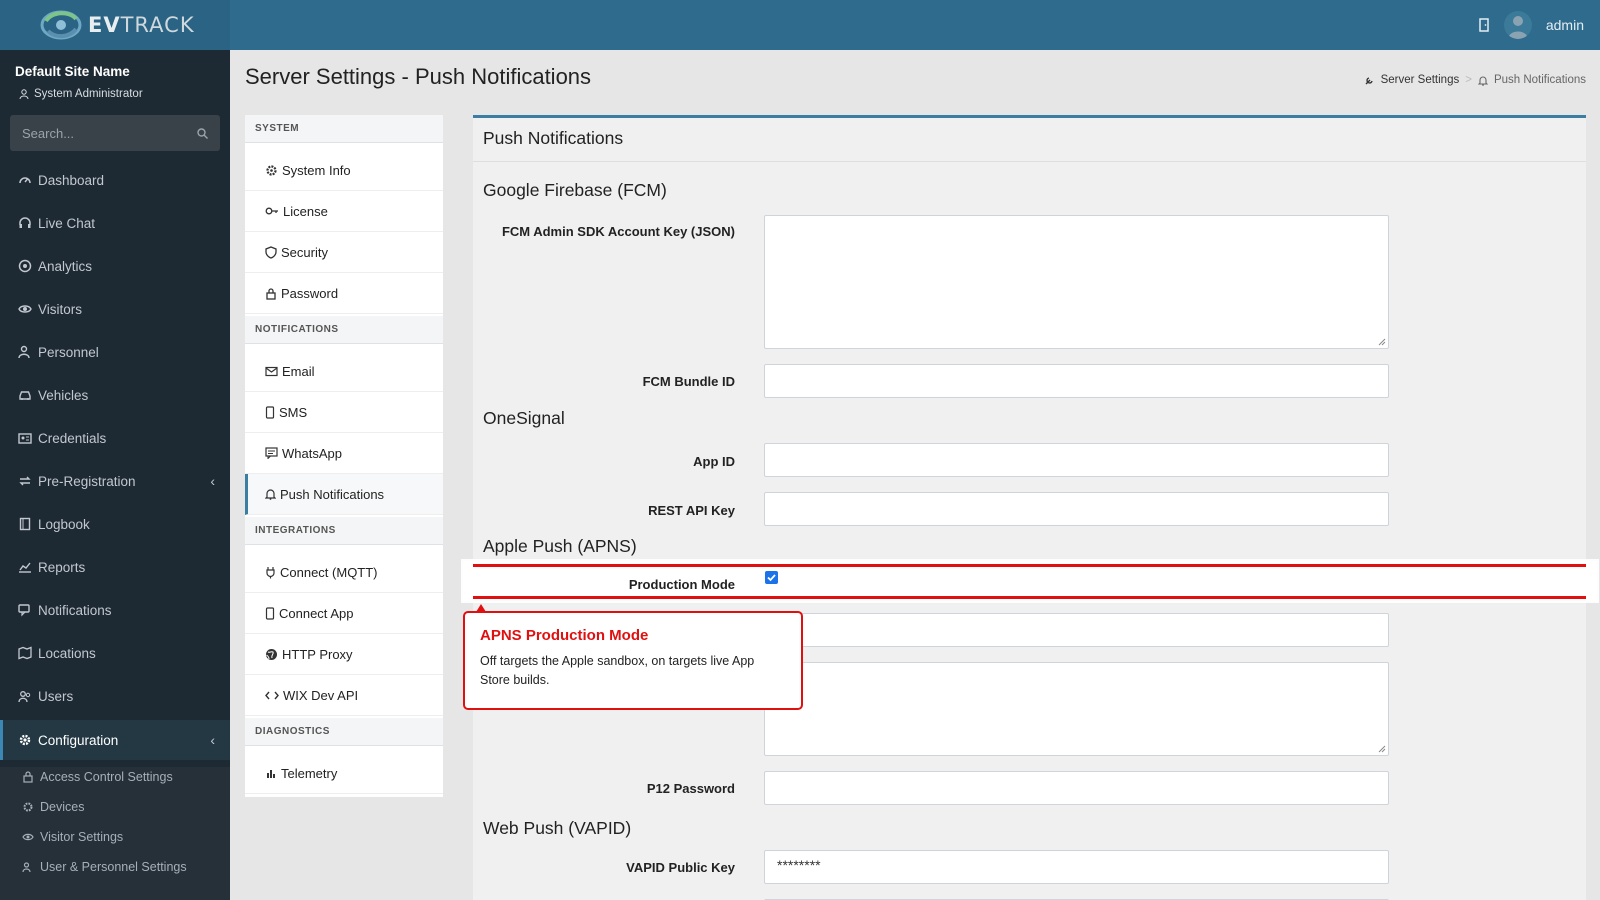 This screenshot has width=1600, height=900. I want to click on settings-nav-http-proxy: HTTP Proxy, so click(344, 654).